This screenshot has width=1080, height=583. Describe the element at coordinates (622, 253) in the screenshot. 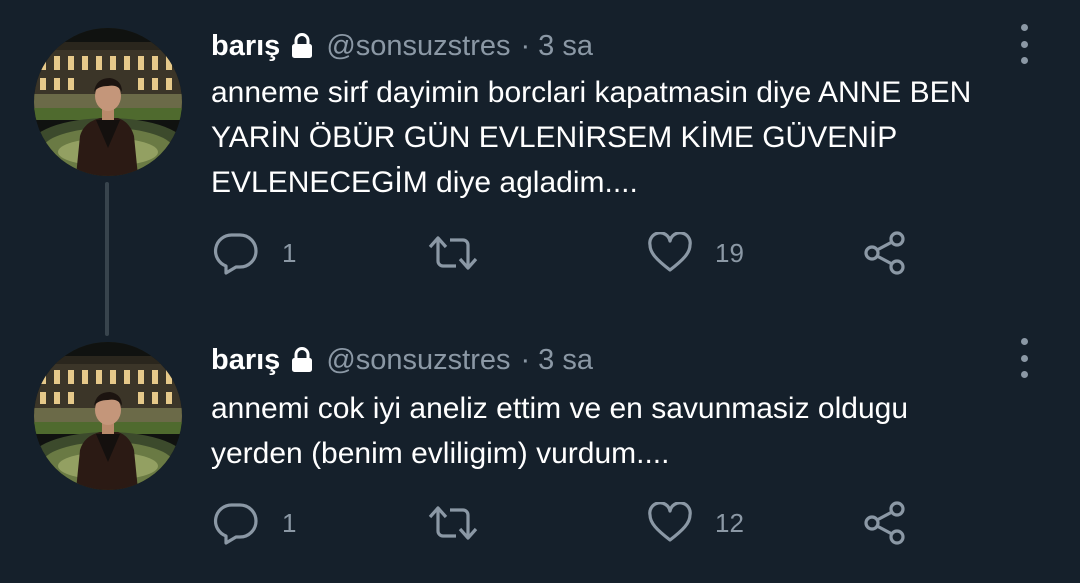

I see `tweet-actions: 1 19` at that location.